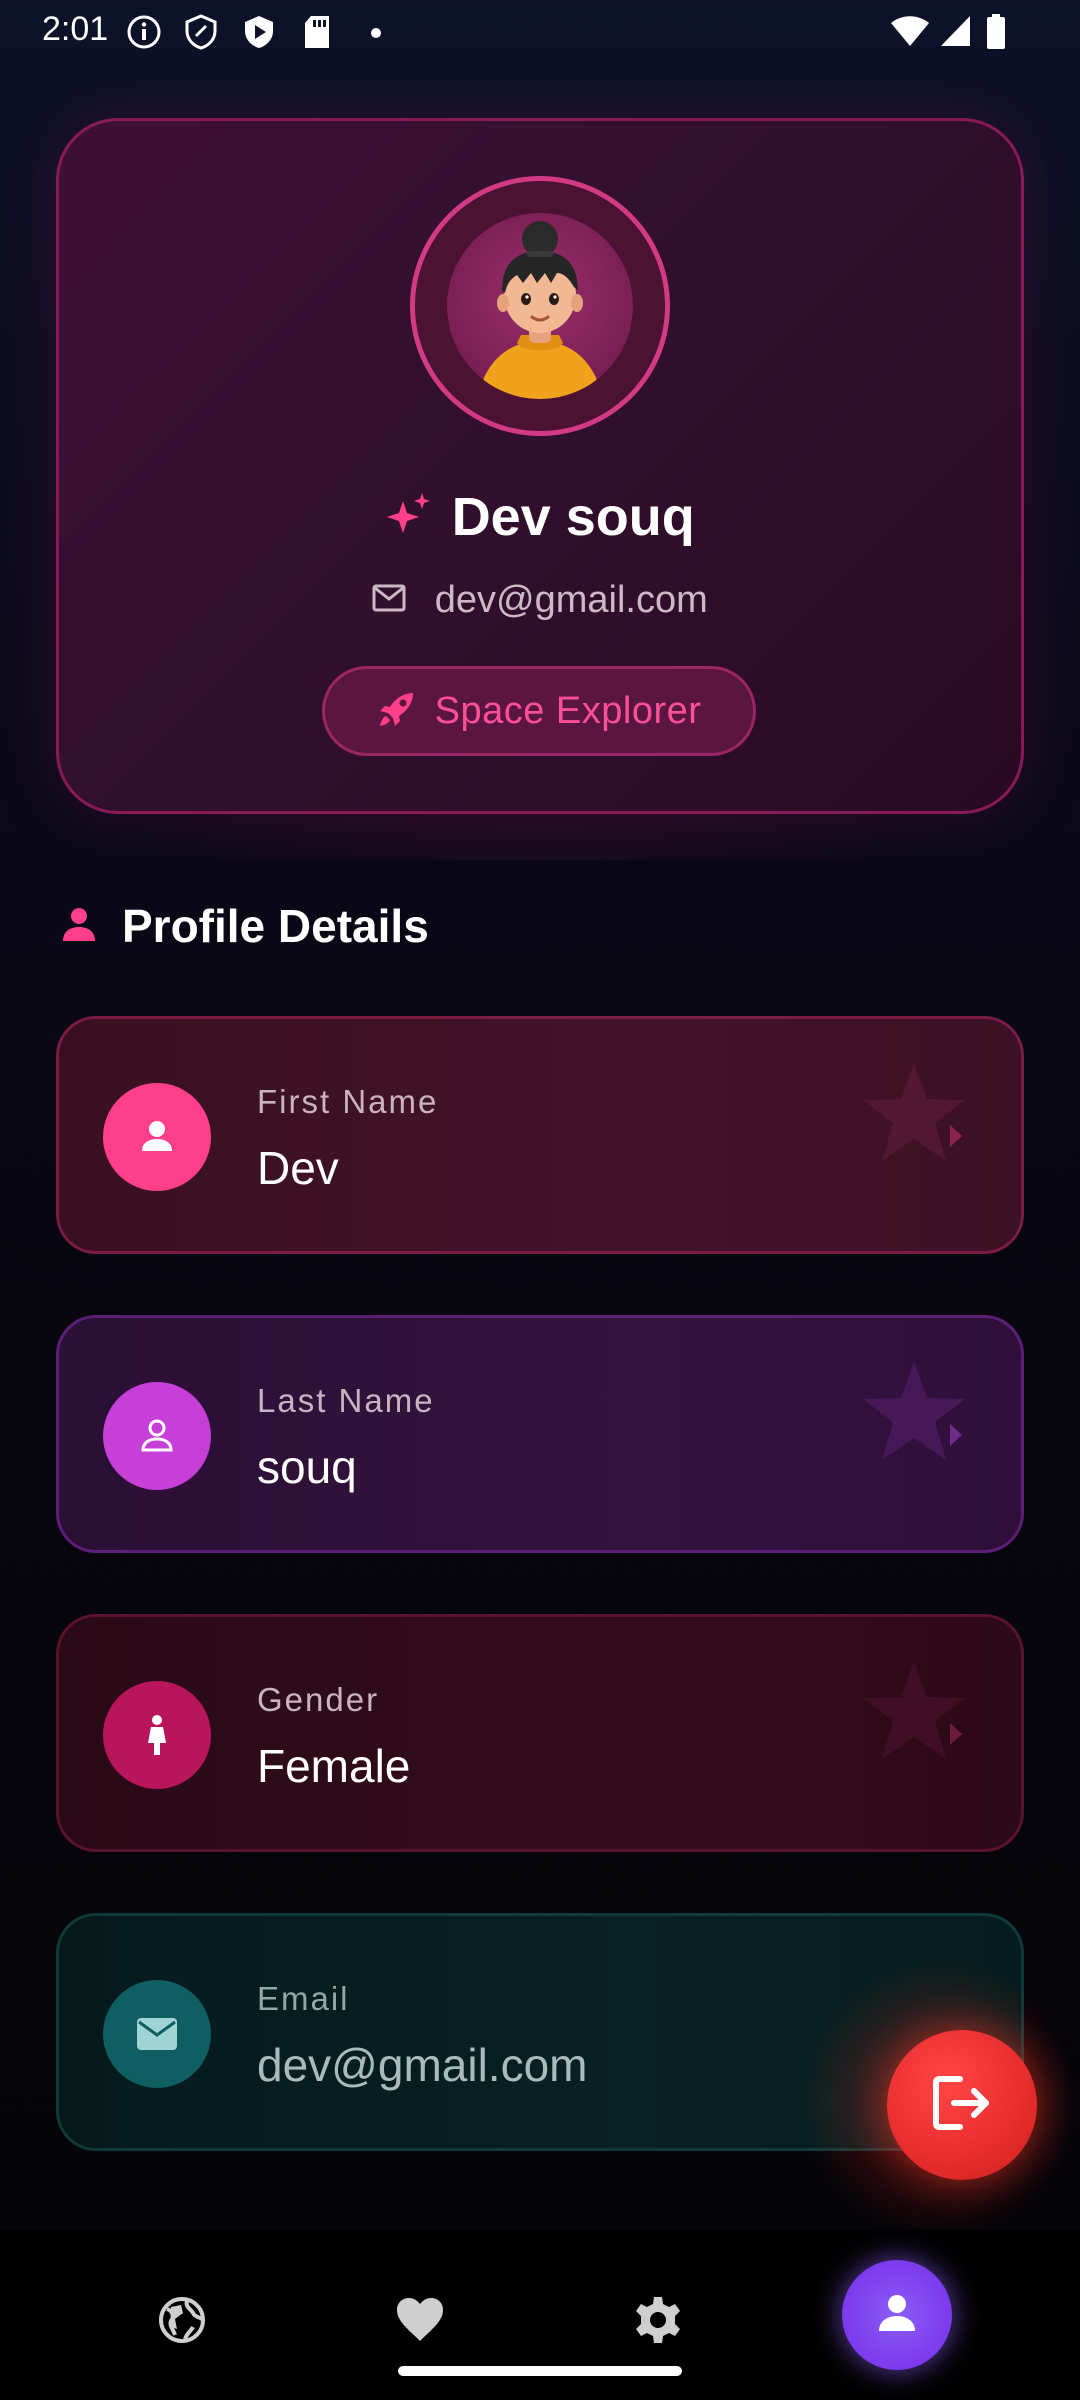  I want to click on last-name-card: Last Name souq, so click(540, 1434).